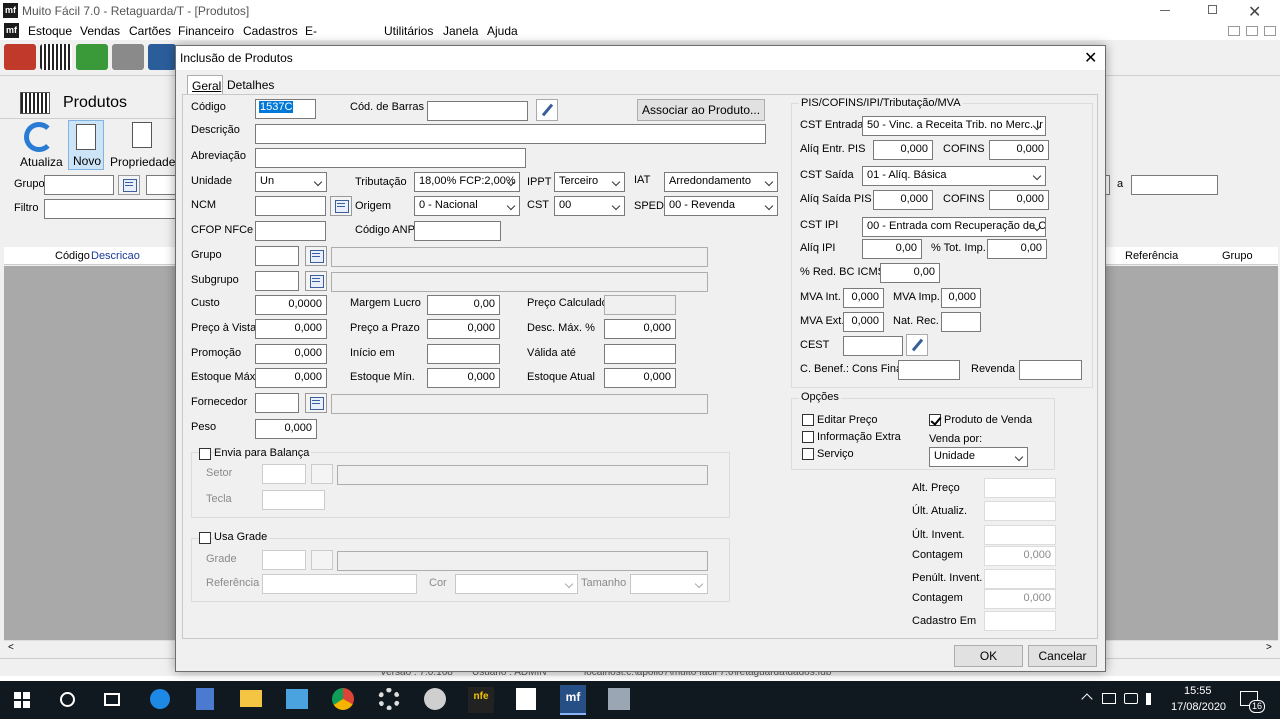 Image resolution: width=1280 pixels, height=719 pixels. What do you see at coordinates (128, 57) in the screenshot?
I see `pos-icon` at bounding box center [128, 57].